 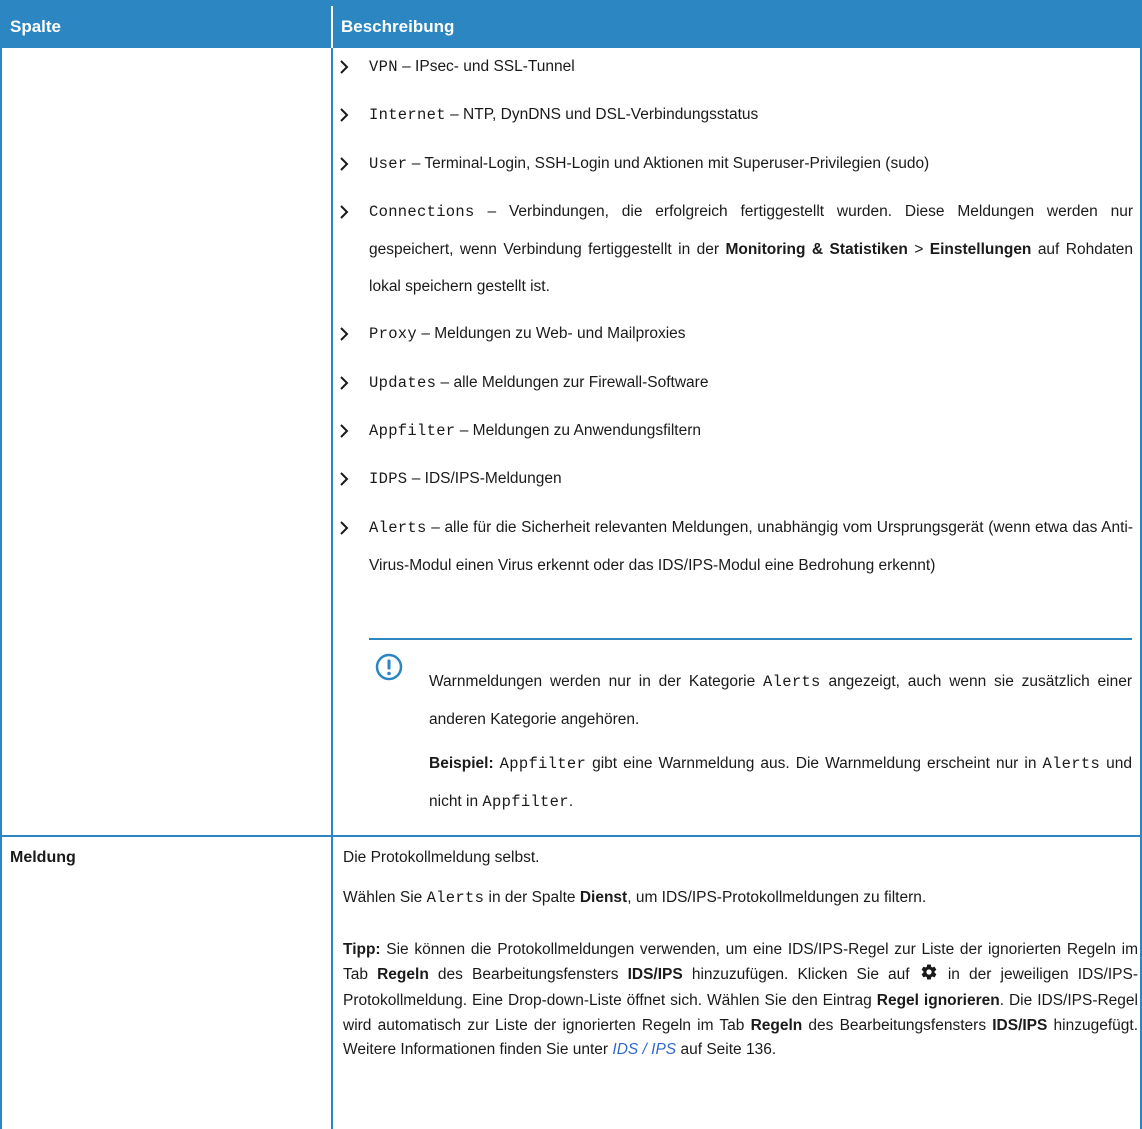 I want to click on header-divider, so click(x=332, y=27).